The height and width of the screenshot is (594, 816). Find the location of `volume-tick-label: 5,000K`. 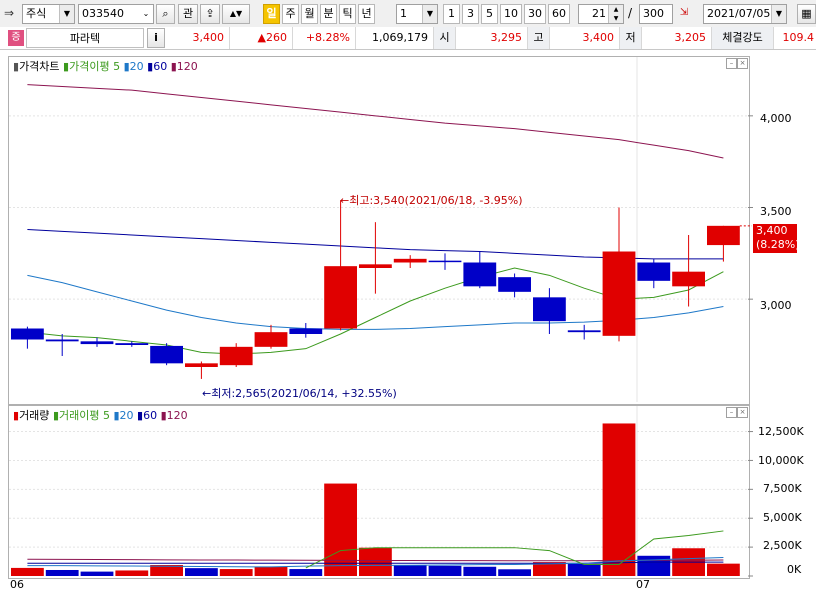

volume-tick-label: 5,000K is located at coordinates (782, 517).